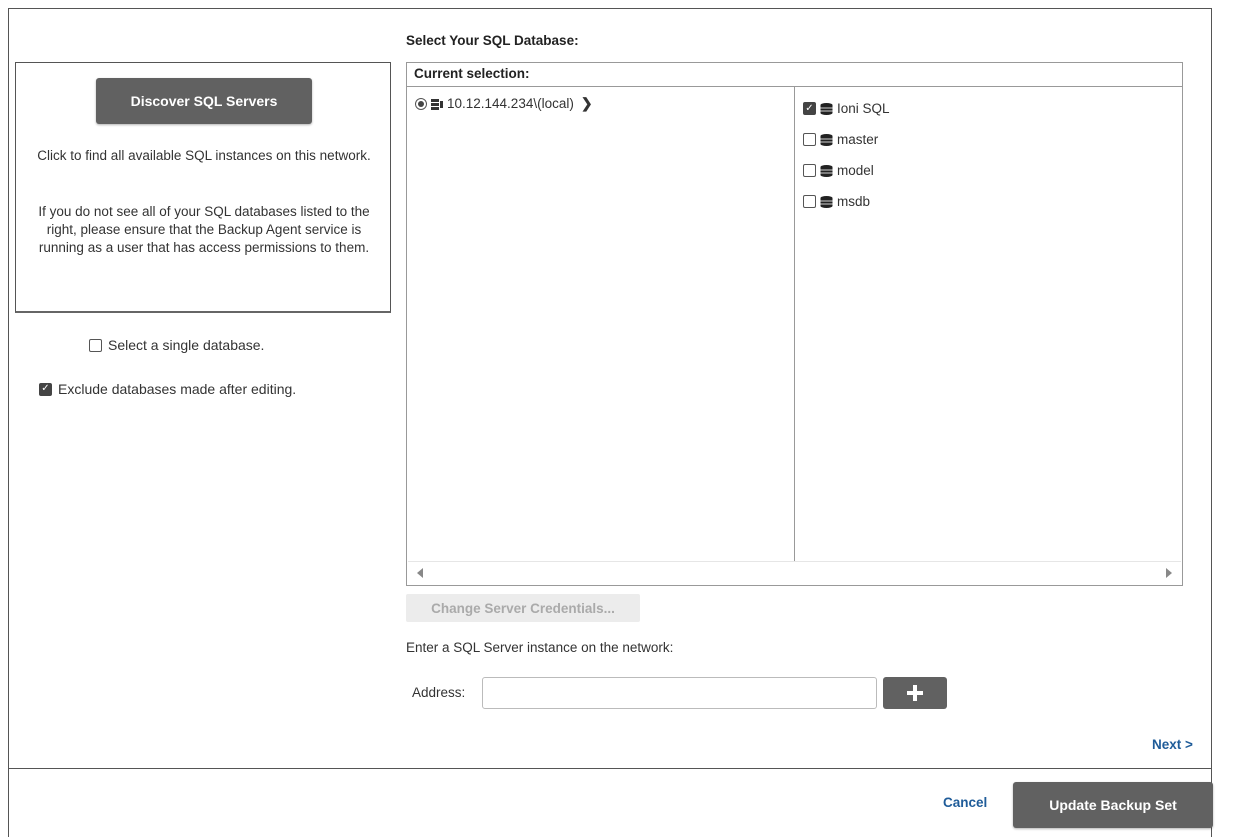  Describe the element at coordinates (439, 692) in the screenshot. I see `address-label: Address:` at that location.